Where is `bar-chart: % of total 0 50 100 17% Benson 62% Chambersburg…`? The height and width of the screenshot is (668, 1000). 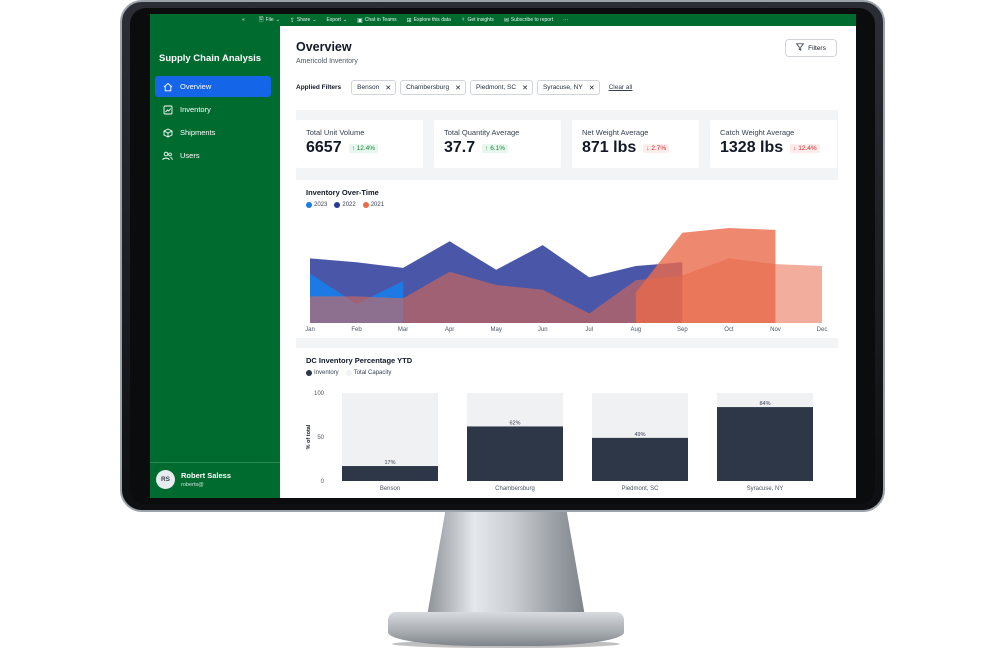 bar-chart: % of total 0 50 100 17% Benson 62% Chambersburg… is located at coordinates (559, 441).